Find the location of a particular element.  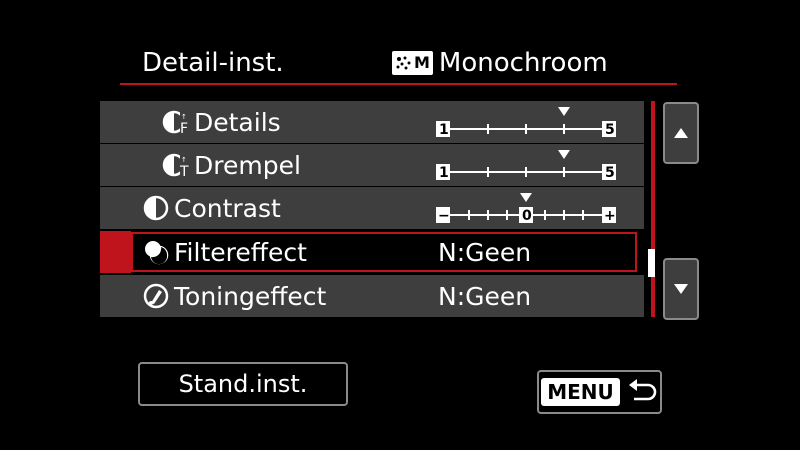

drempel-slider: 1 5 is located at coordinates (531, 166).